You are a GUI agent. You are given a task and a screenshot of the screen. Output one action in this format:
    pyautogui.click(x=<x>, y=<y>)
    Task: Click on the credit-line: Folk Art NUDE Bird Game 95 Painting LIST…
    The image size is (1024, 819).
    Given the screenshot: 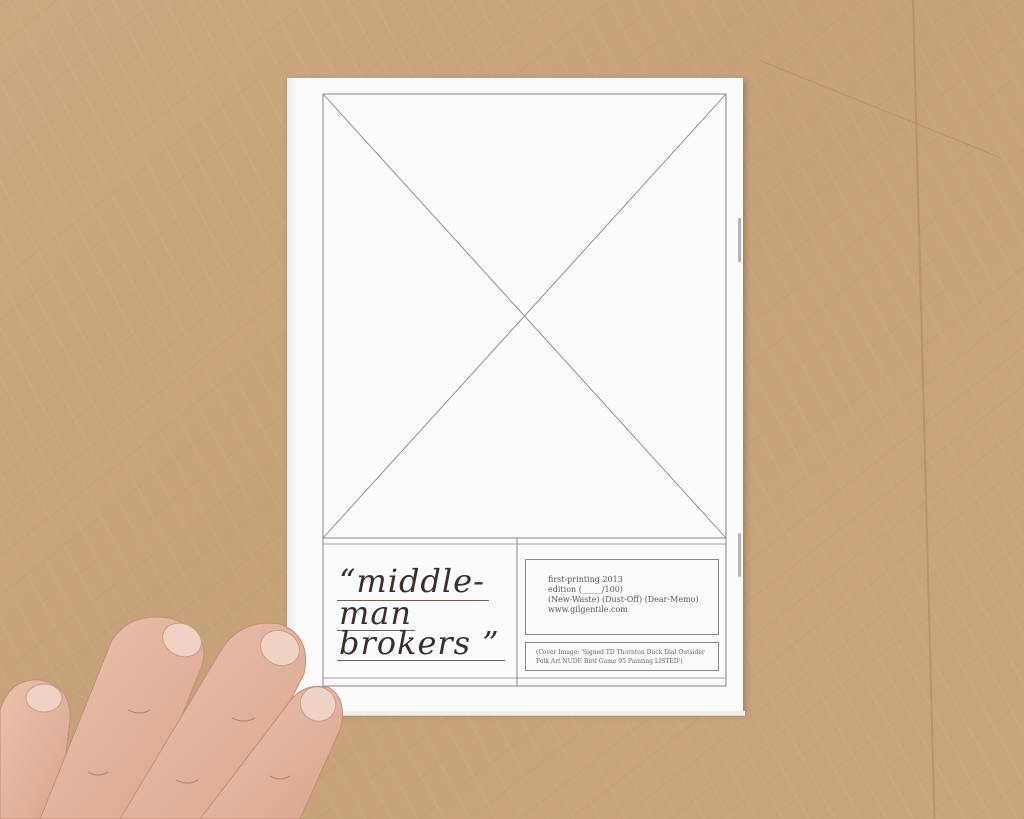 What is the action you would take?
    pyautogui.click(x=609, y=661)
    